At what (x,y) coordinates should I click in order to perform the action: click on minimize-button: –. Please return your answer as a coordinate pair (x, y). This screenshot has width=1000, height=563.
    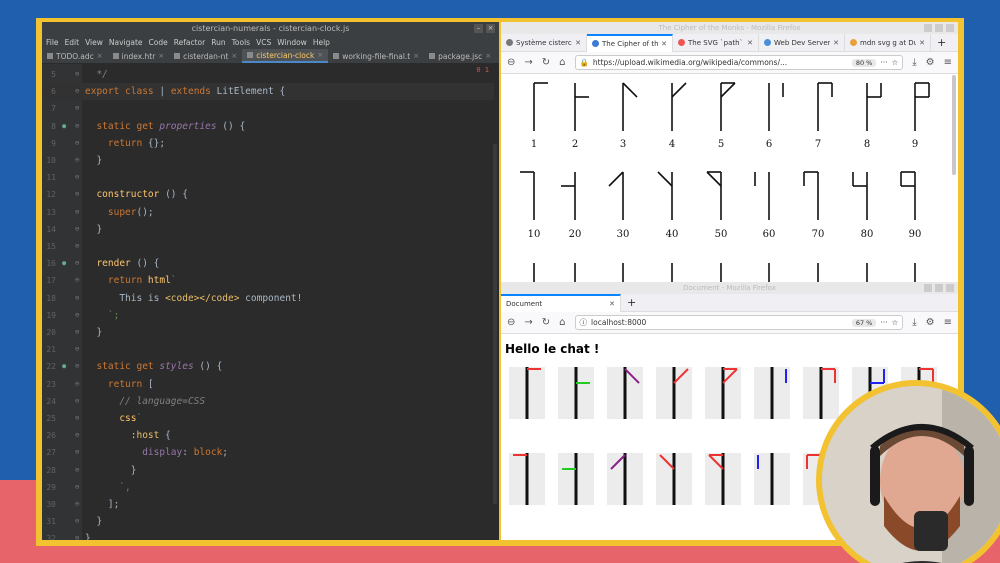
    Looking at the image, I should click on (478, 28).